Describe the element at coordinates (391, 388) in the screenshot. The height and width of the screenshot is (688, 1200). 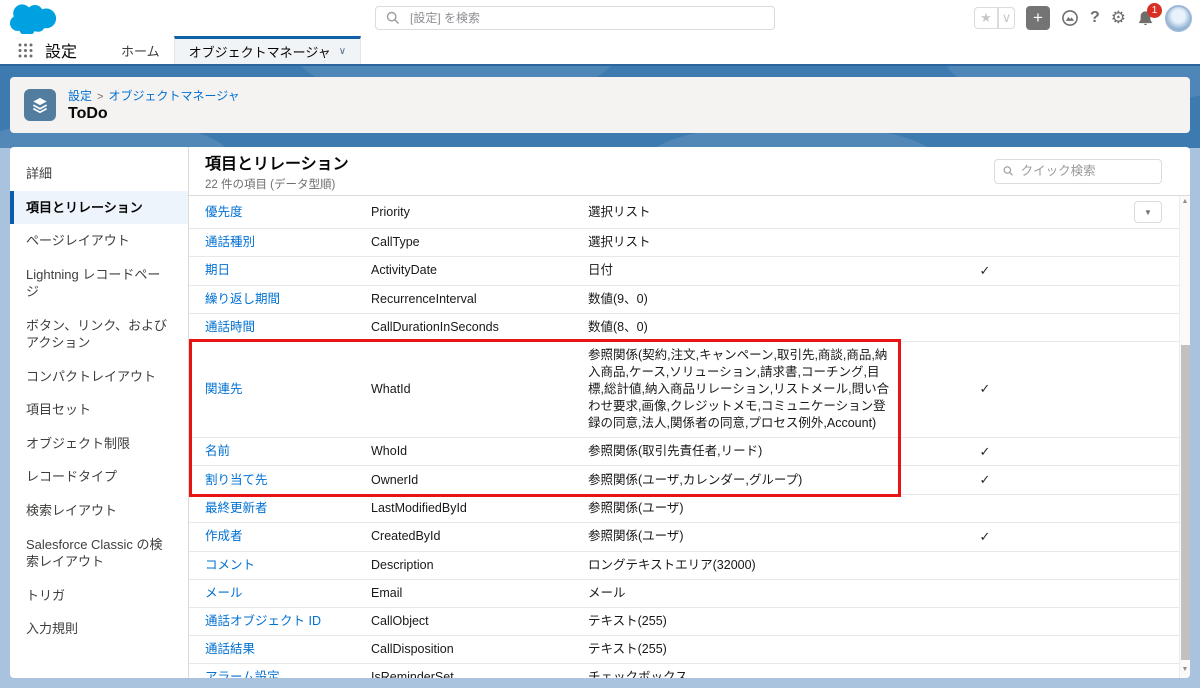
I see `field-api-name: WhatId` at that location.